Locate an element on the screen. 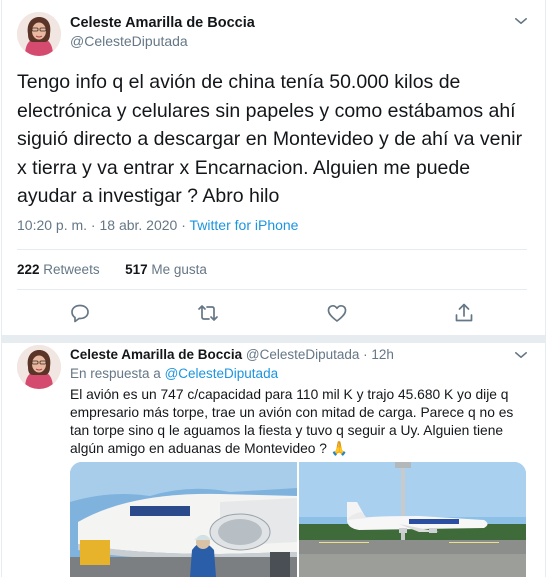 Image resolution: width=547 pixels, height=577 pixels. timestamp: 10:20 p. m. · 18 abr. 2020 · is located at coordinates (103, 225).